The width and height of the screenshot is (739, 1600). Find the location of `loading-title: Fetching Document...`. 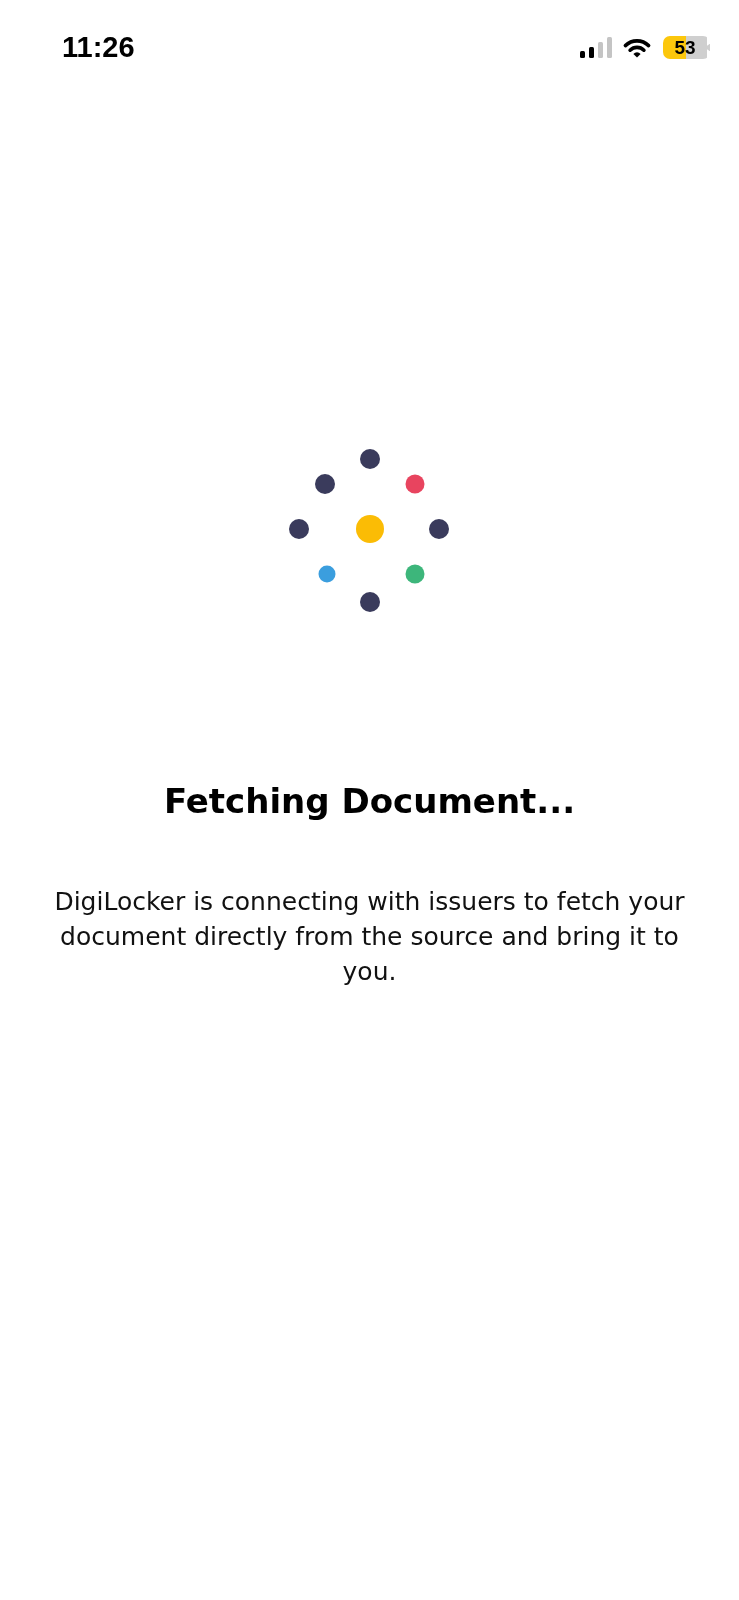

loading-title: Fetching Document... is located at coordinates (369, 801).